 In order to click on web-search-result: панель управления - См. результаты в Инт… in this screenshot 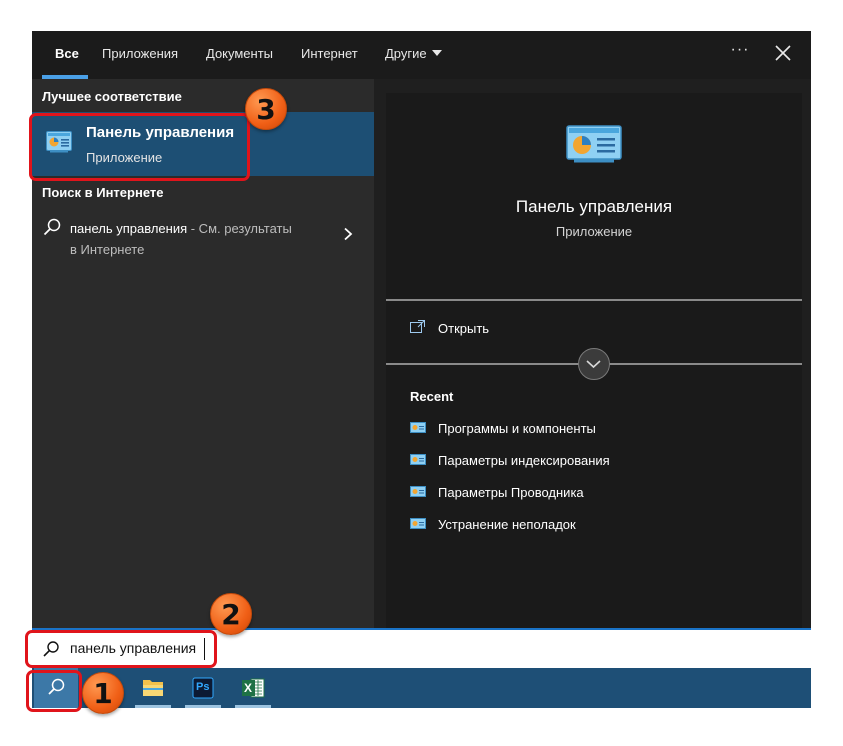, I will do `click(203, 236)`.